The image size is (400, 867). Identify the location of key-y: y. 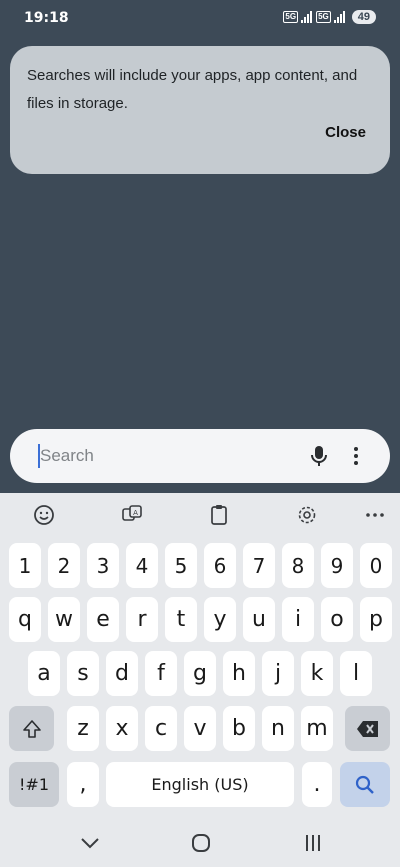
(220, 619).